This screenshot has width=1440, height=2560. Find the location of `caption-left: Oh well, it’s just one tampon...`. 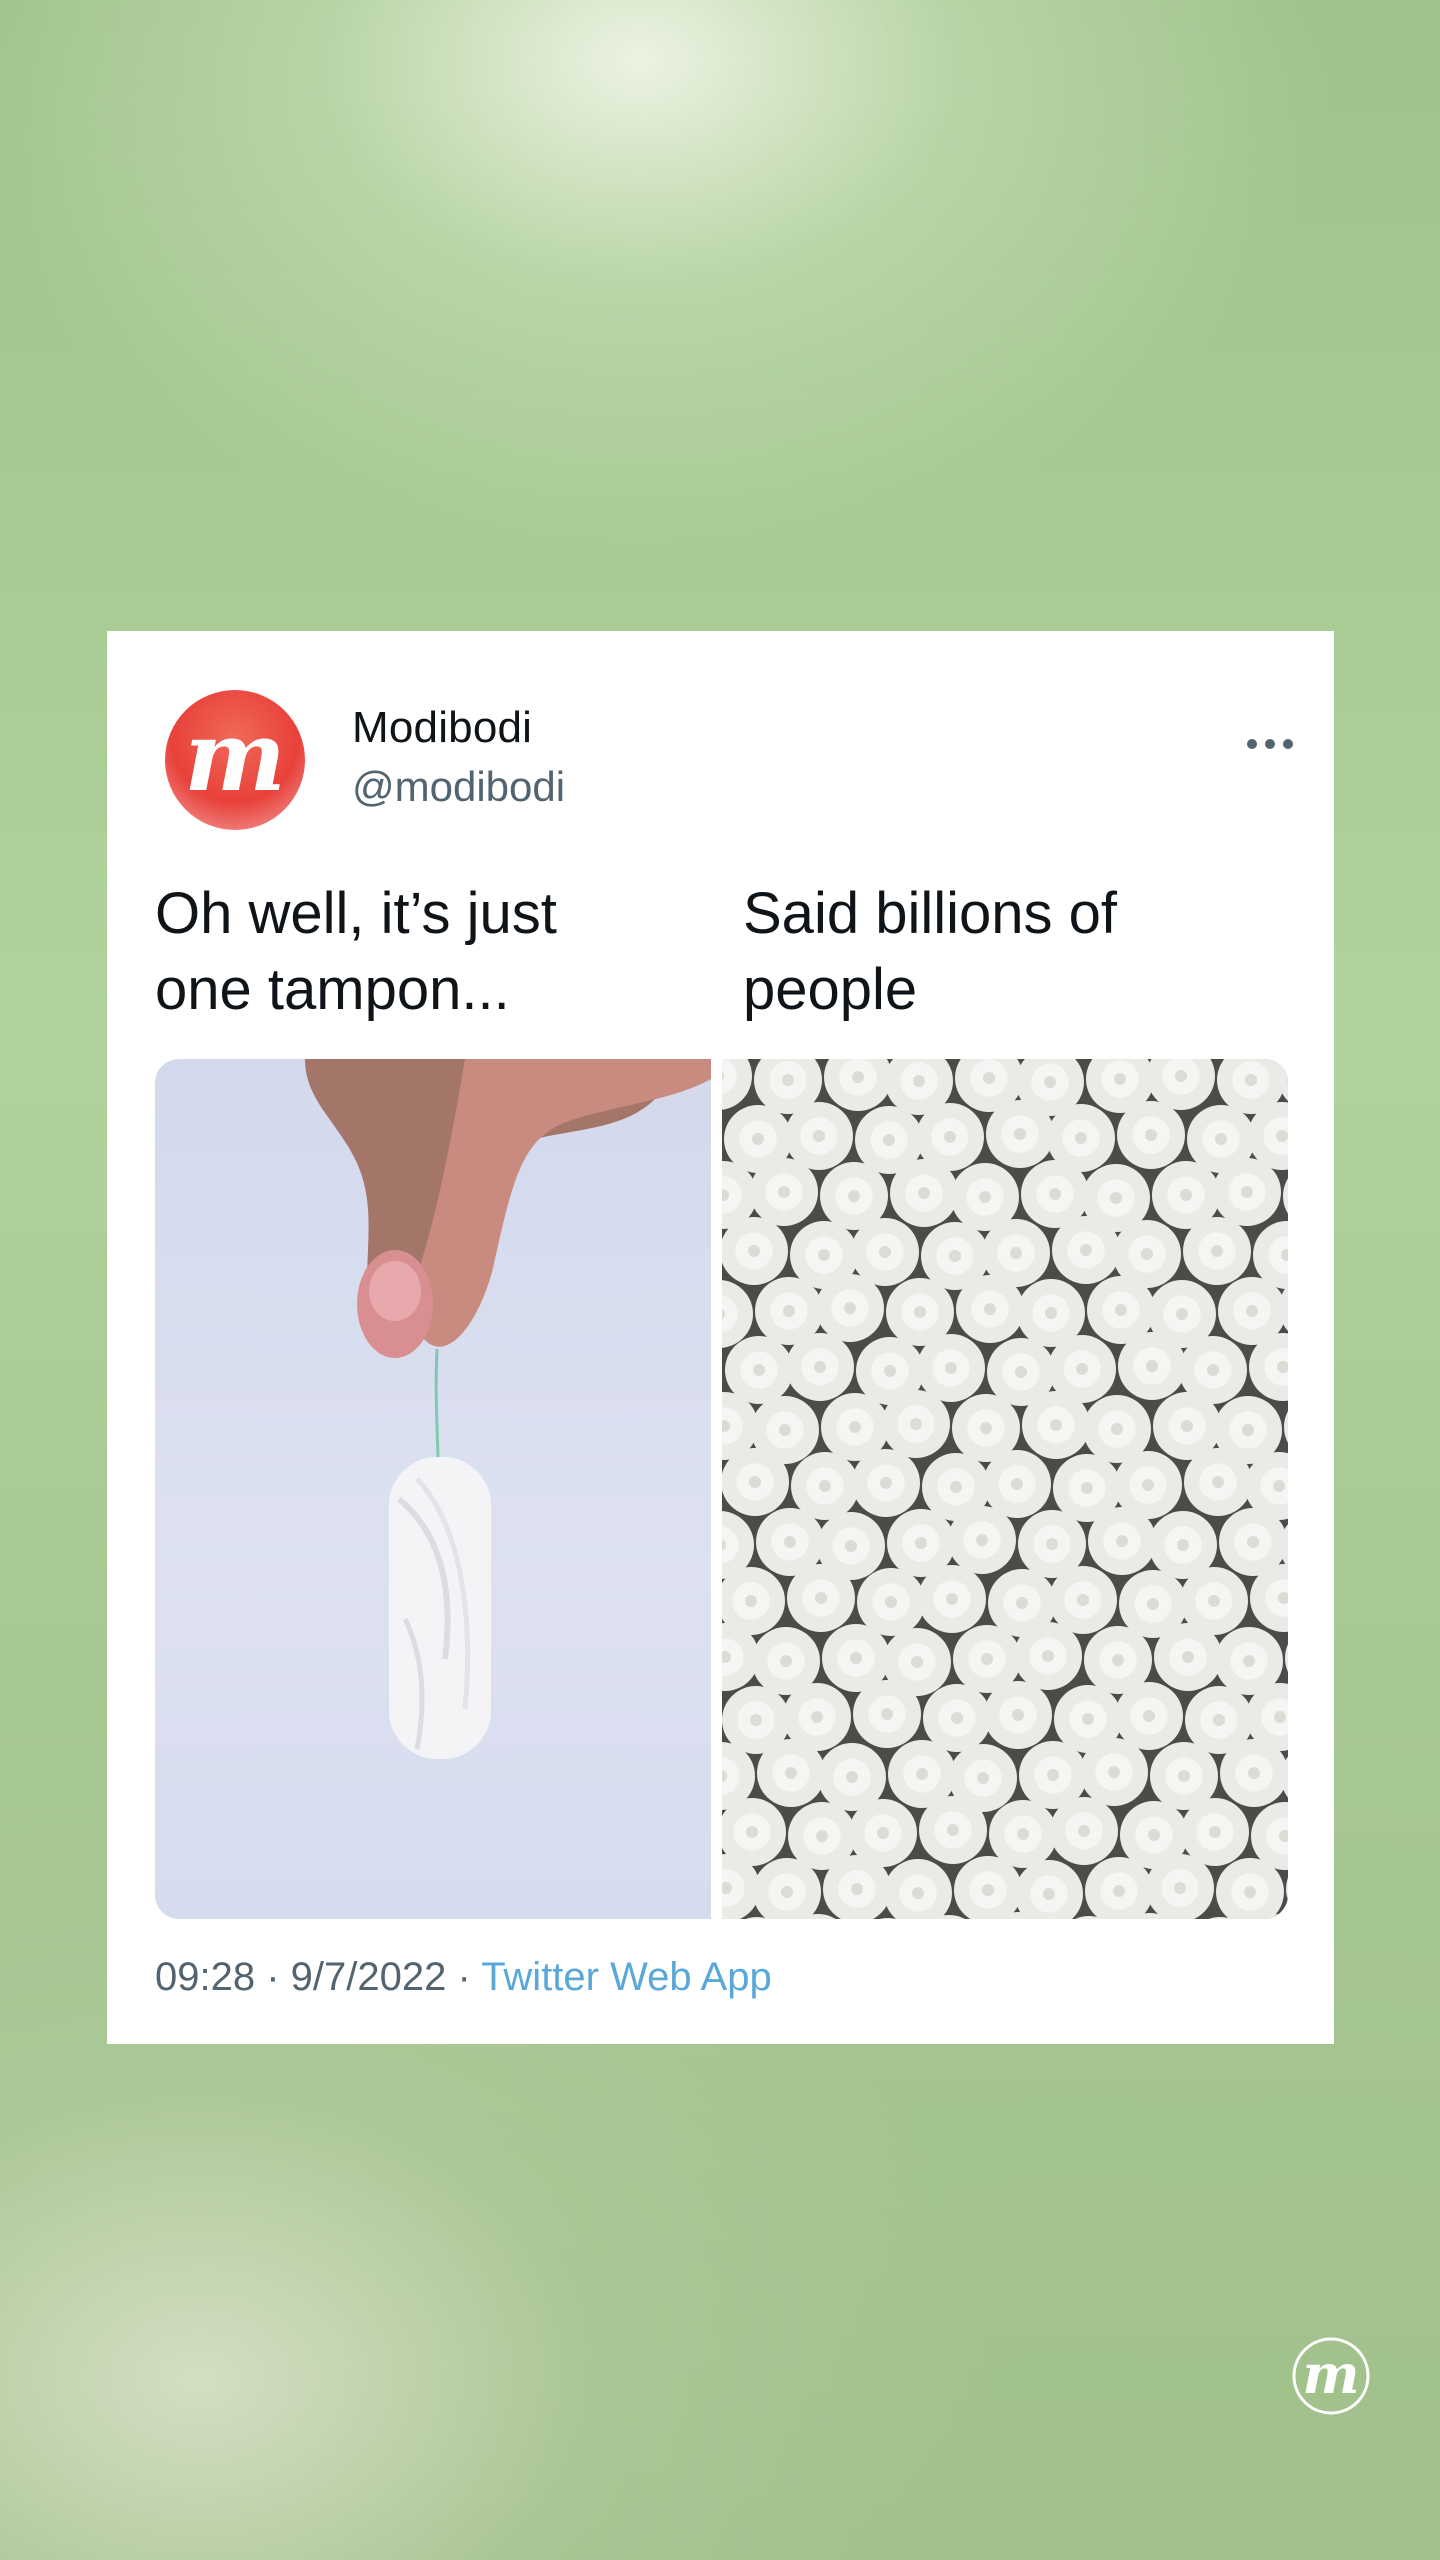

caption-left: Oh well, it’s just one tampon... is located at coordinates (356, 951).